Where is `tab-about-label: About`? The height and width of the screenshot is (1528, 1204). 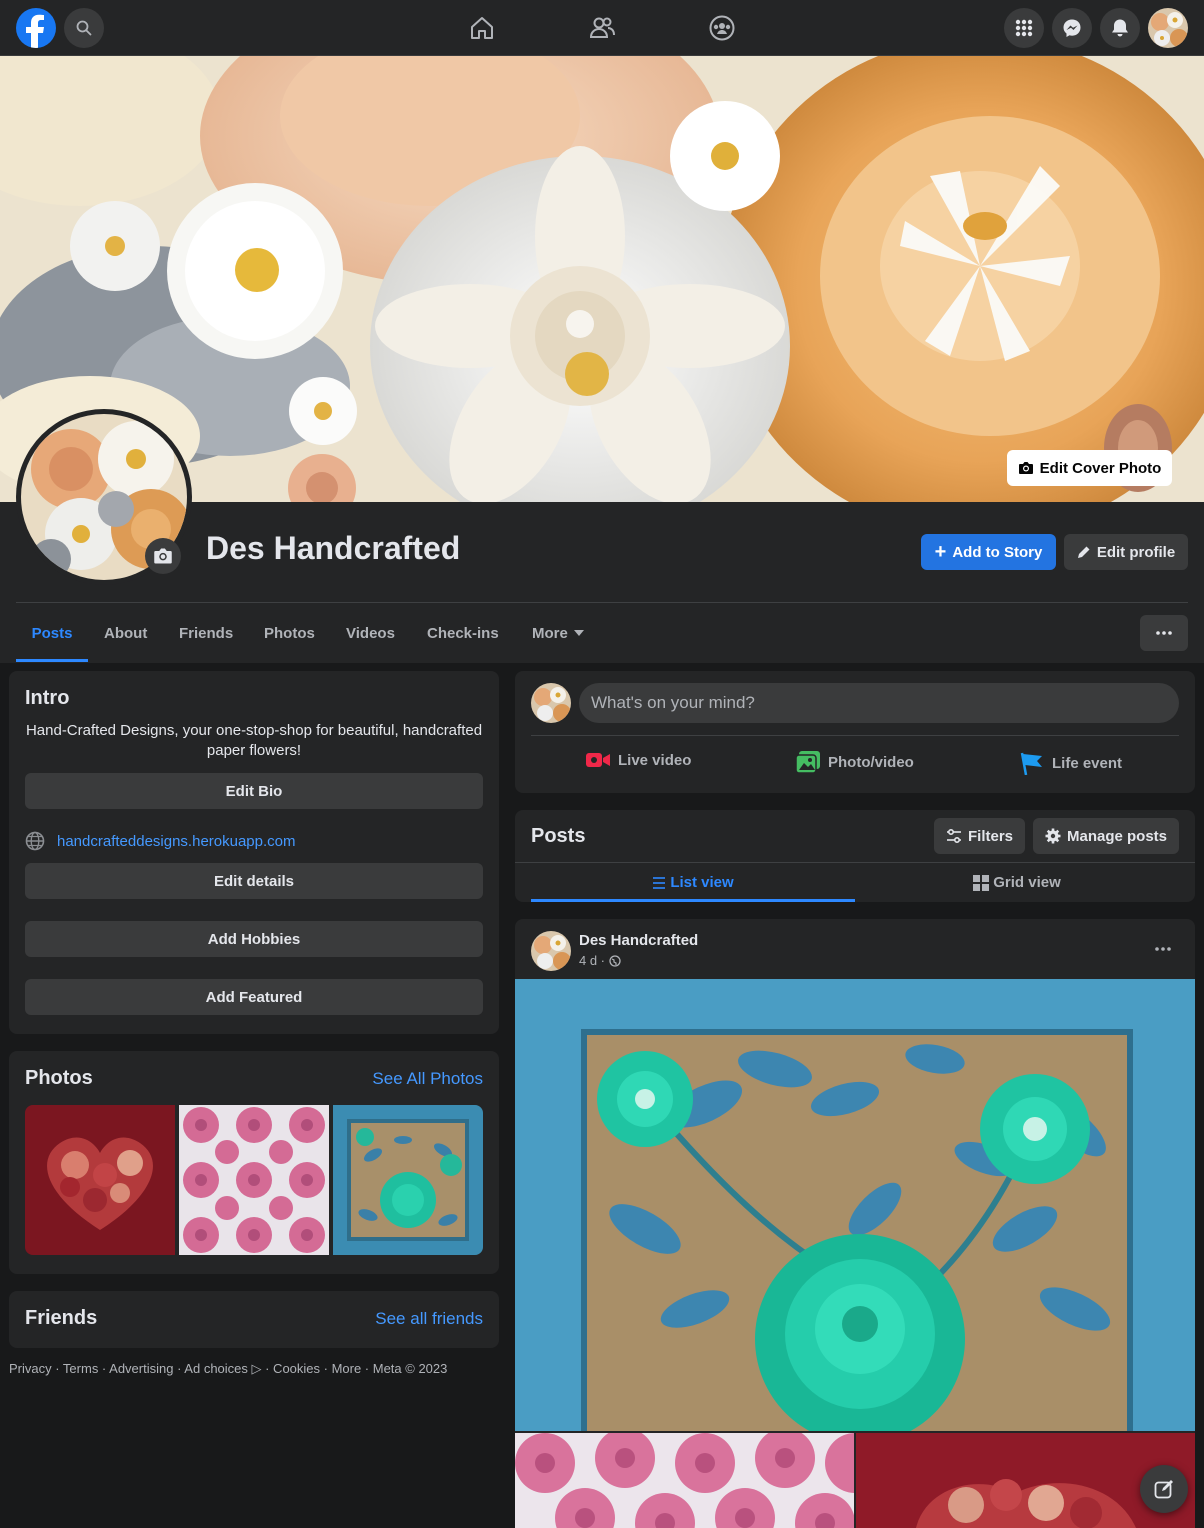 tab-about-label: About is located at coordinates (126, 633).